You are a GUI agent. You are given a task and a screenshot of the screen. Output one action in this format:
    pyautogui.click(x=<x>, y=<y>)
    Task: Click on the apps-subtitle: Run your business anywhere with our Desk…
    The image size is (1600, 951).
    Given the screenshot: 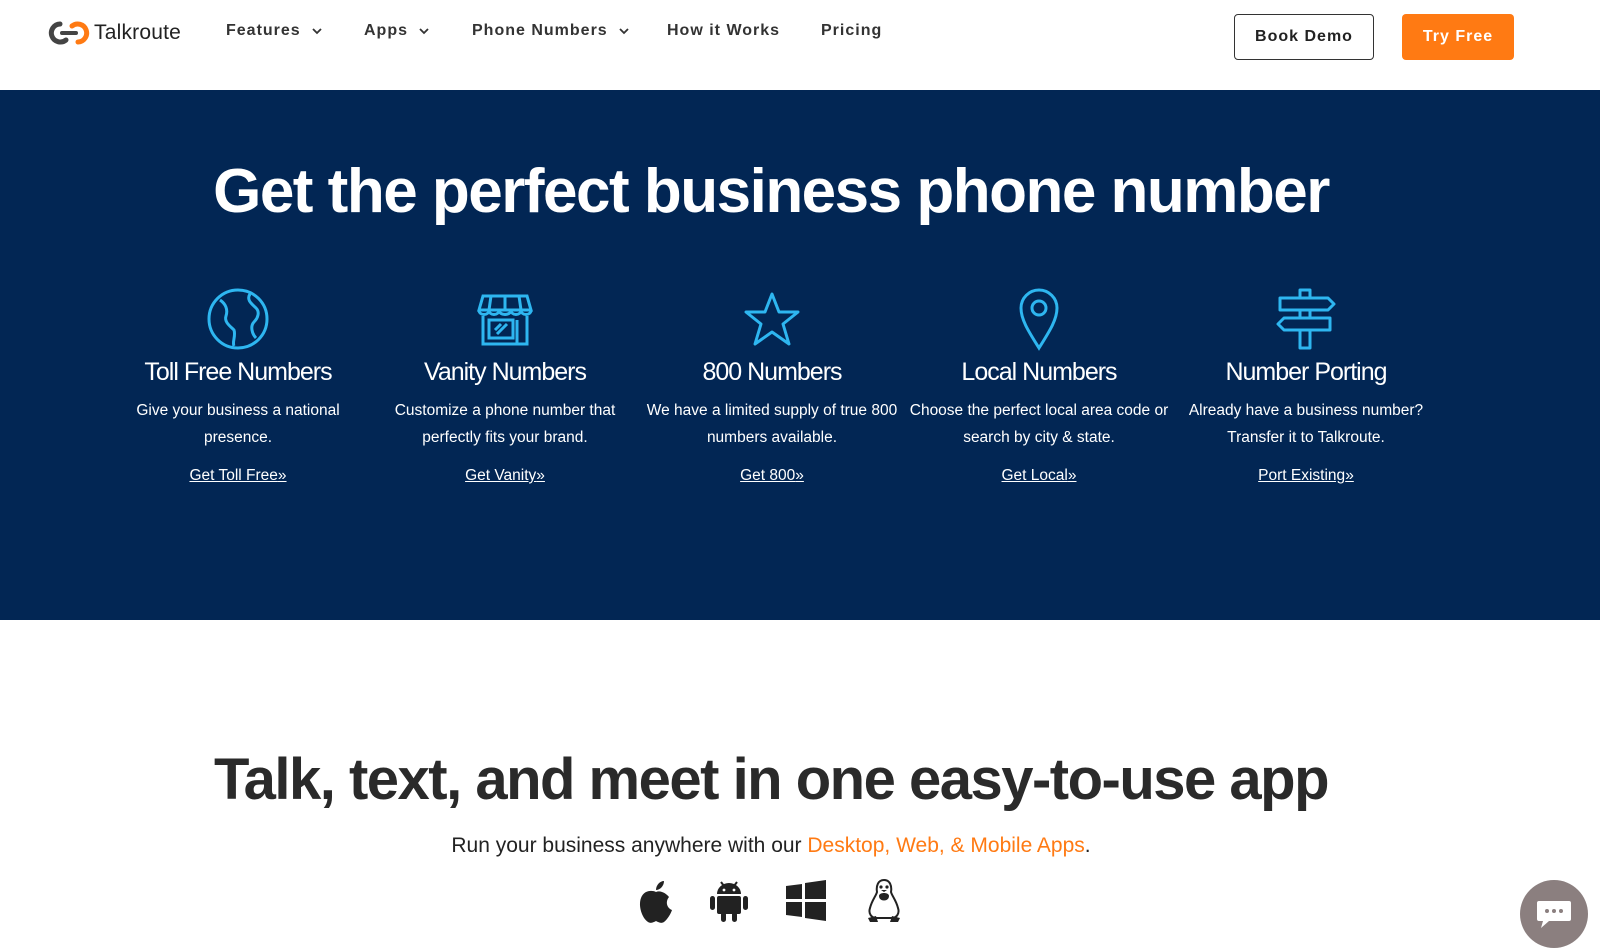 What is the action you would take?
    pyautogui.click(x=771, y=846)
    